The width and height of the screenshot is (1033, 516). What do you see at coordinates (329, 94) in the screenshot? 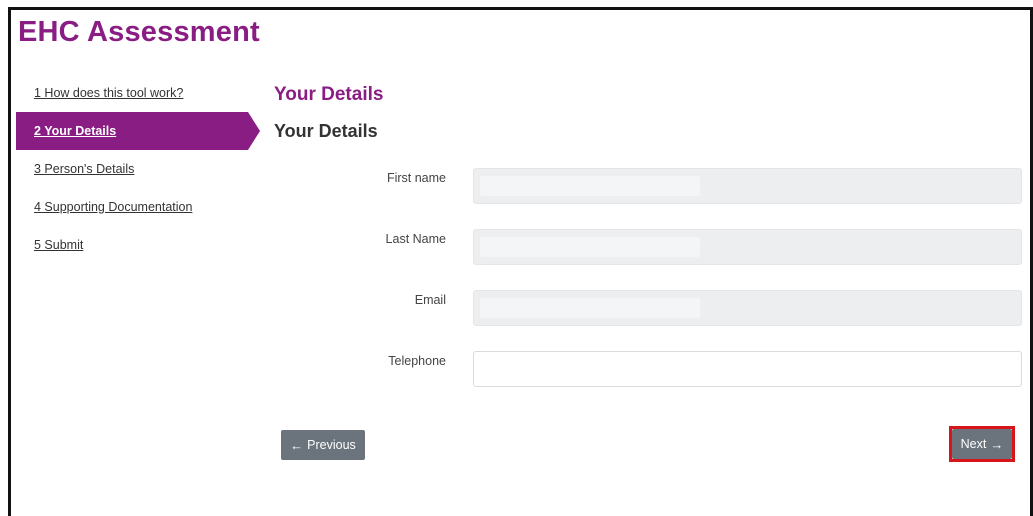
I see `section-heading: Your Details` at bounding box center [329, 94].